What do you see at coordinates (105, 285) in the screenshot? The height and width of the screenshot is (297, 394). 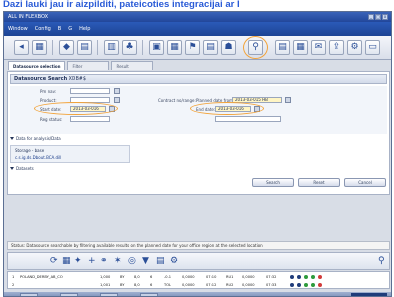 I see `row-cell: 1,001` at bounding box center [105, 285].